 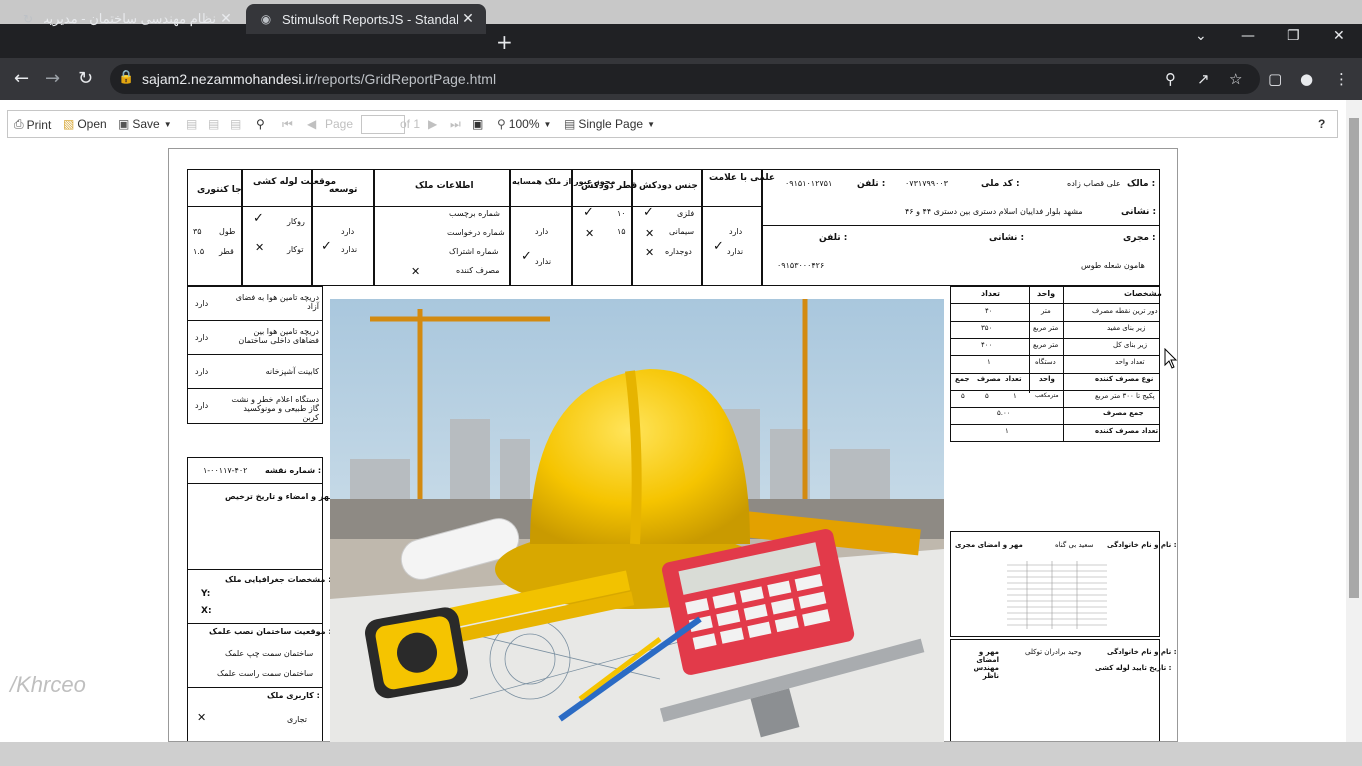 What do you see at coordinates (191, 124) in the screenshot?
I see `parameters-icon: ▤` at bounding box center [191, 124].